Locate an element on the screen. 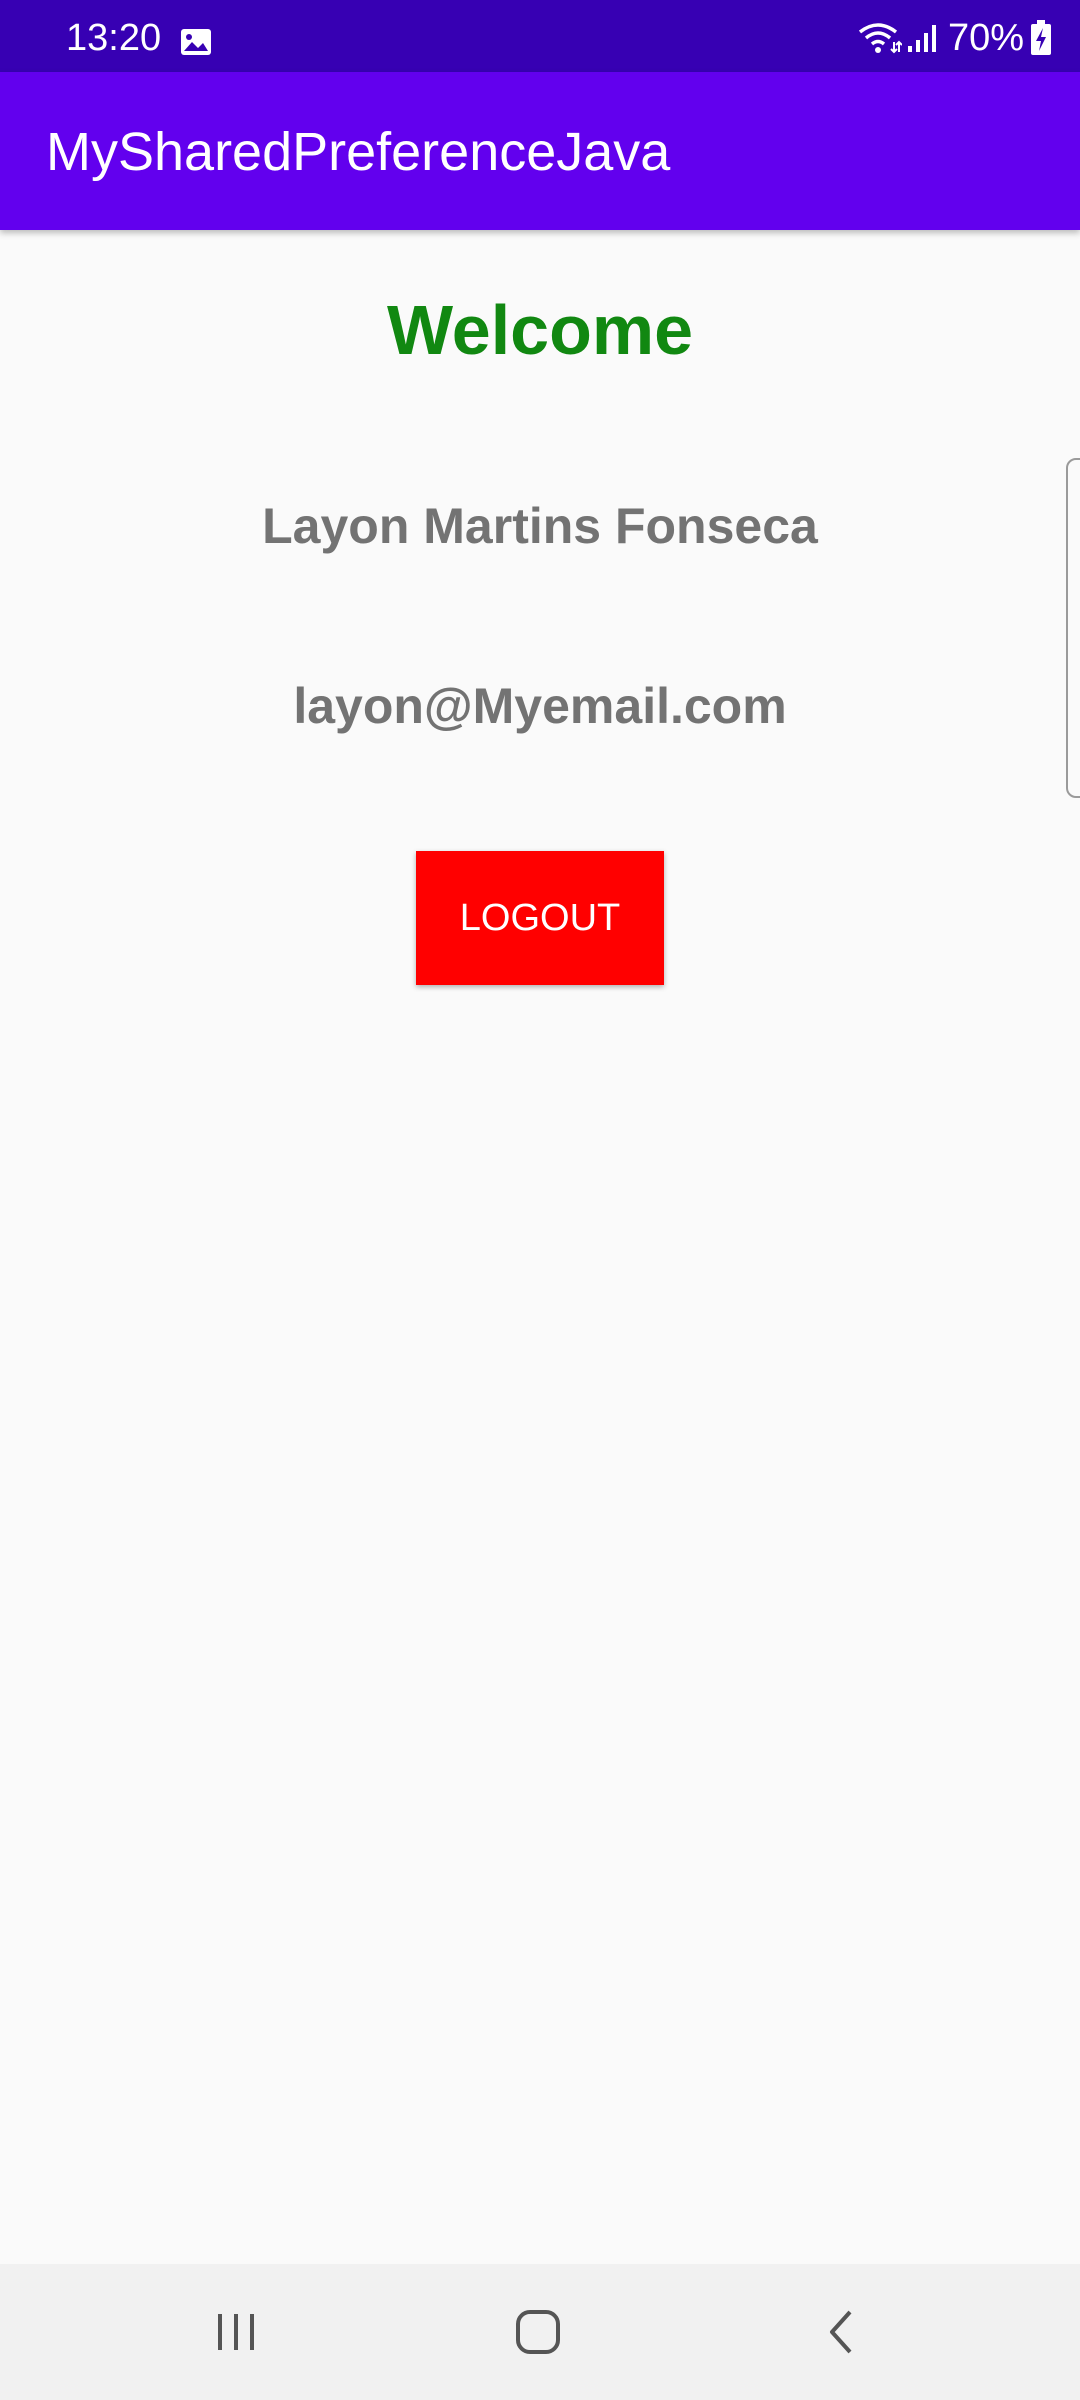  user-email-text: layon@Myemail.com is located at coordinates (540, 706).